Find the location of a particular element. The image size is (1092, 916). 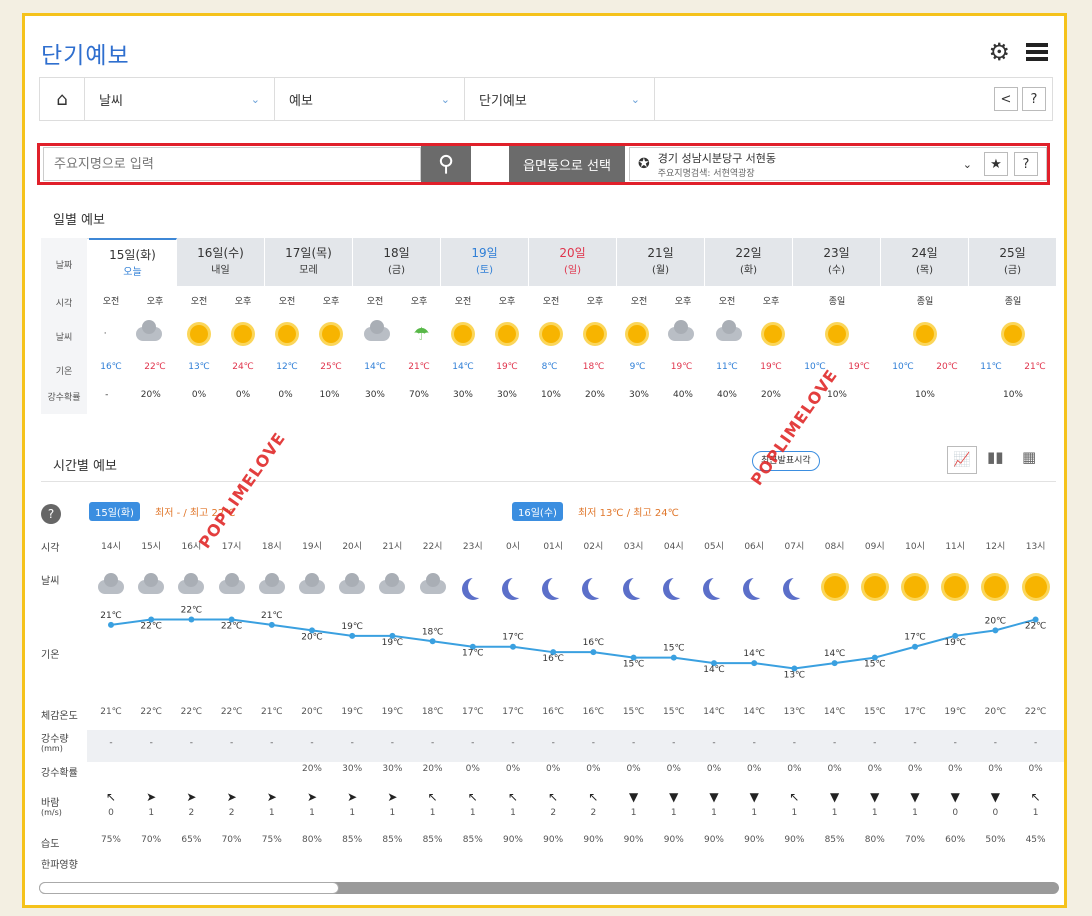

line-chart-view-icon: 📈 is located at coordinates (962, 460).